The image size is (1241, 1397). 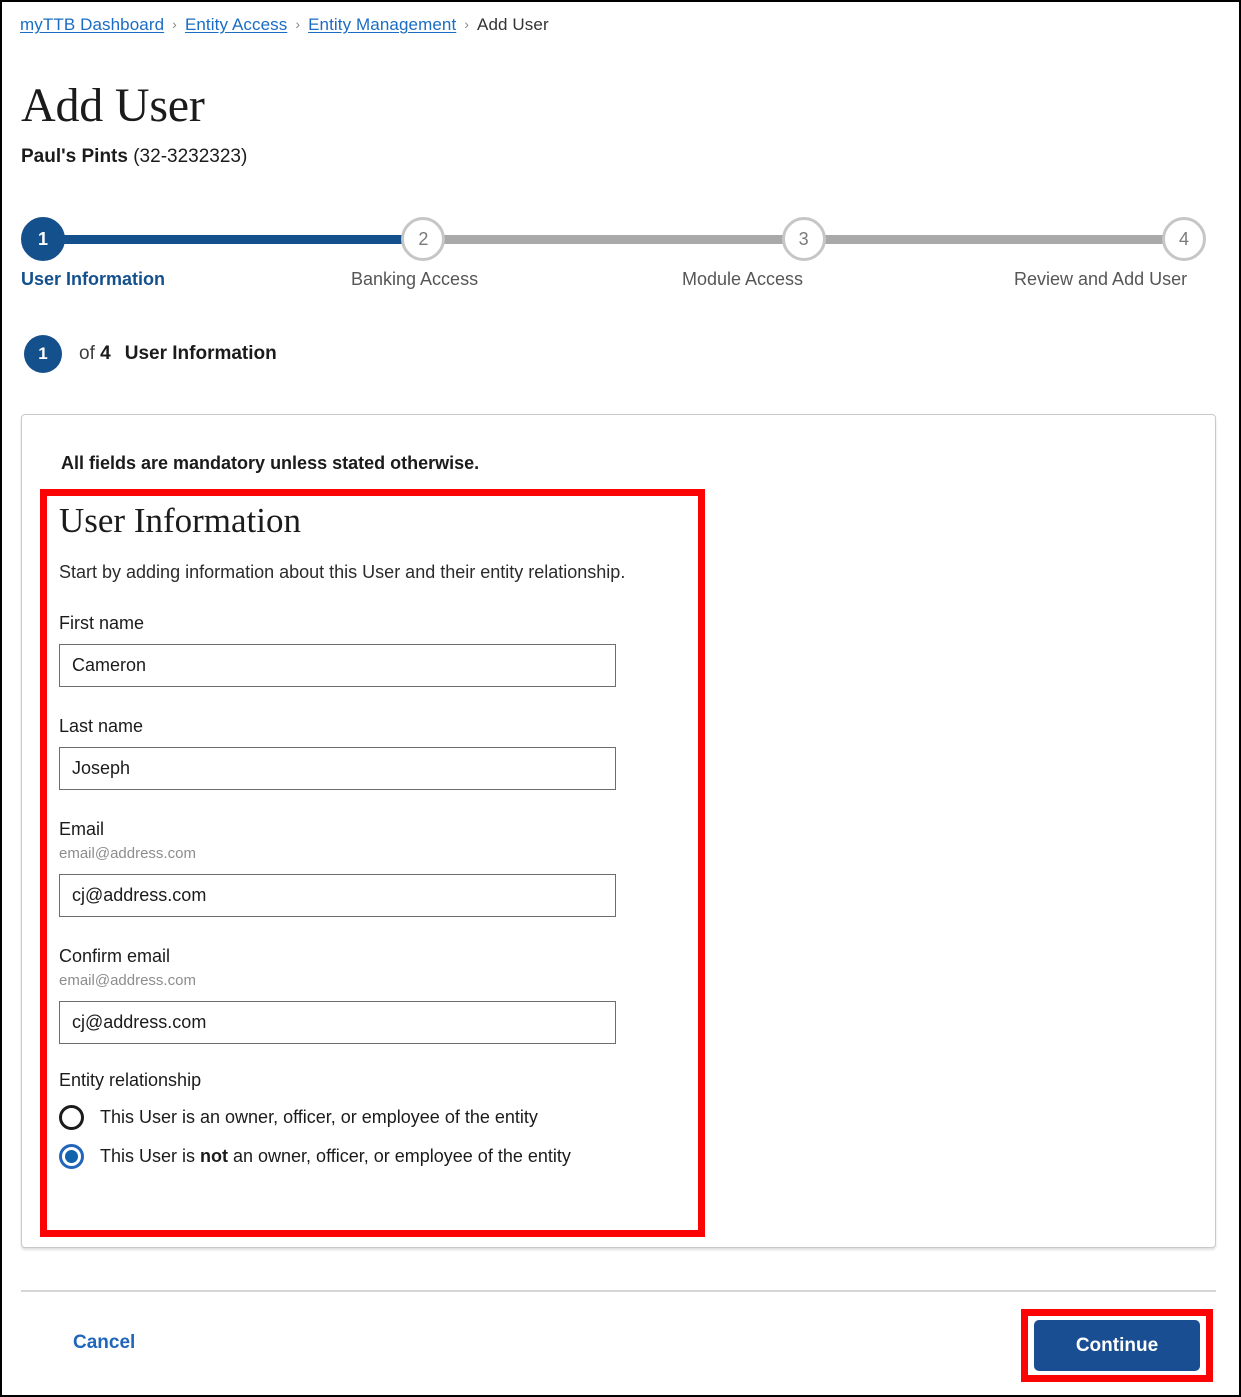 I want to click on radio-button-unselected-icon, so click(x=71, y=1117).